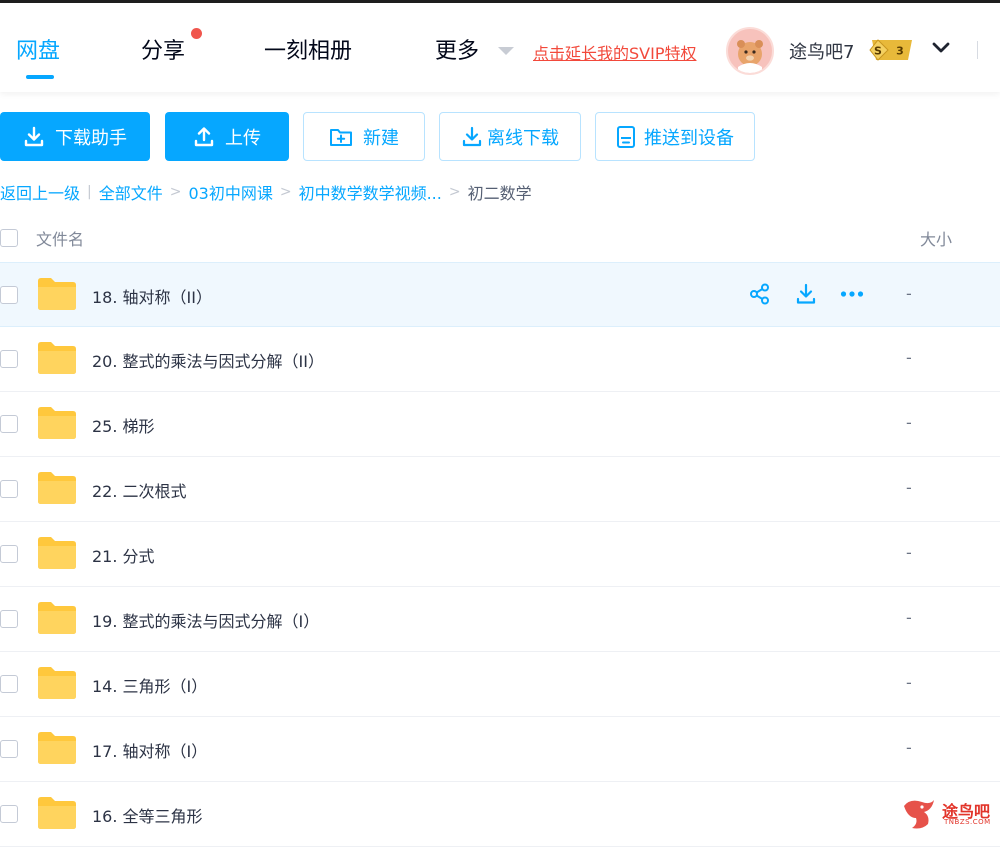 The width and height of the screenshot is (1000, 847). I want to click on push-to-device-button: 推送到设备, so click(675, 136).